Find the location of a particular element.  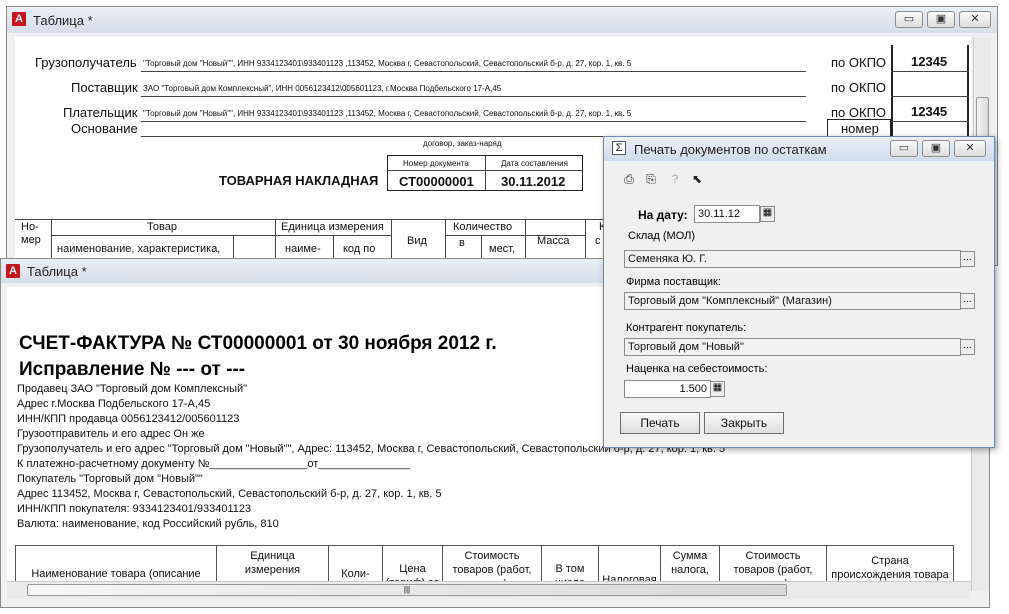

back-window-title: Таблица is located at coordinates (58, 20).